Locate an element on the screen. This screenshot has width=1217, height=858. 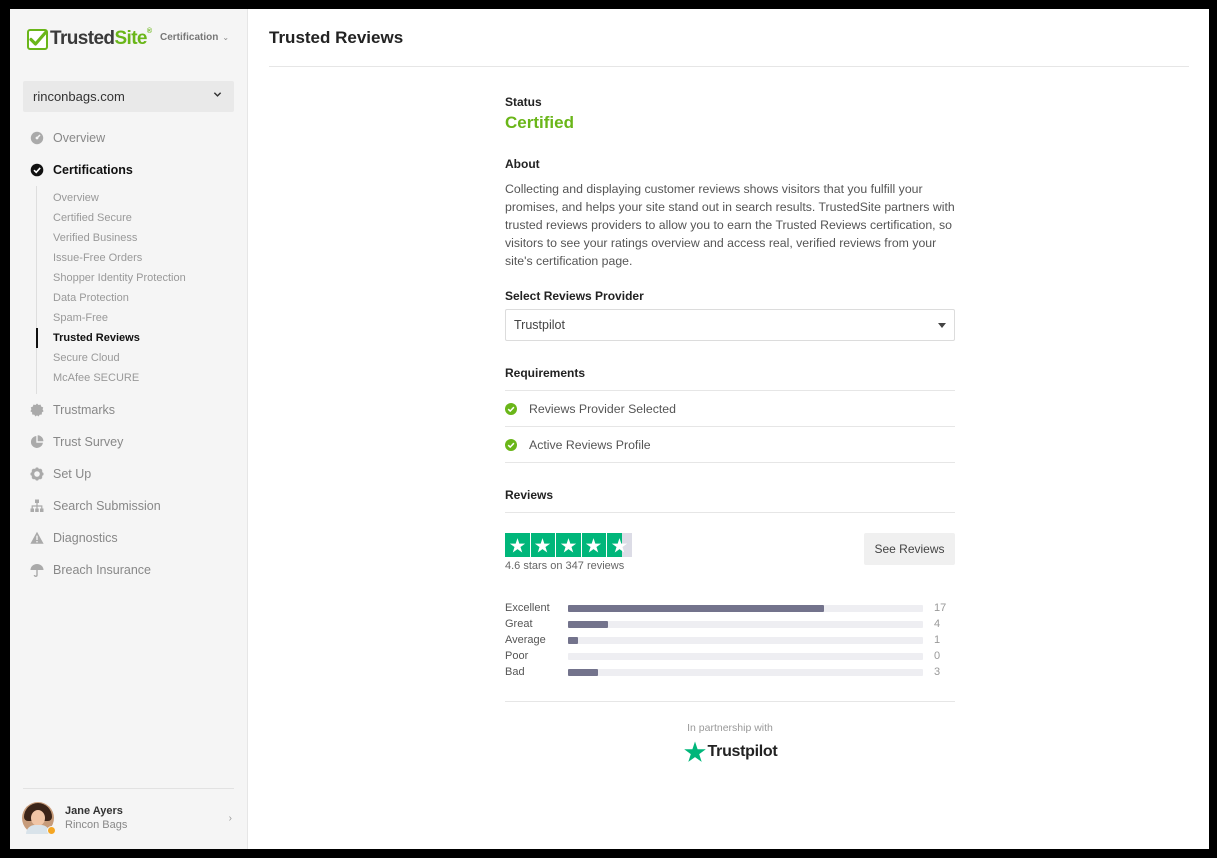
subnav-issue-free-orders: Issue-Free Orders is located at coordinates (142, 258).